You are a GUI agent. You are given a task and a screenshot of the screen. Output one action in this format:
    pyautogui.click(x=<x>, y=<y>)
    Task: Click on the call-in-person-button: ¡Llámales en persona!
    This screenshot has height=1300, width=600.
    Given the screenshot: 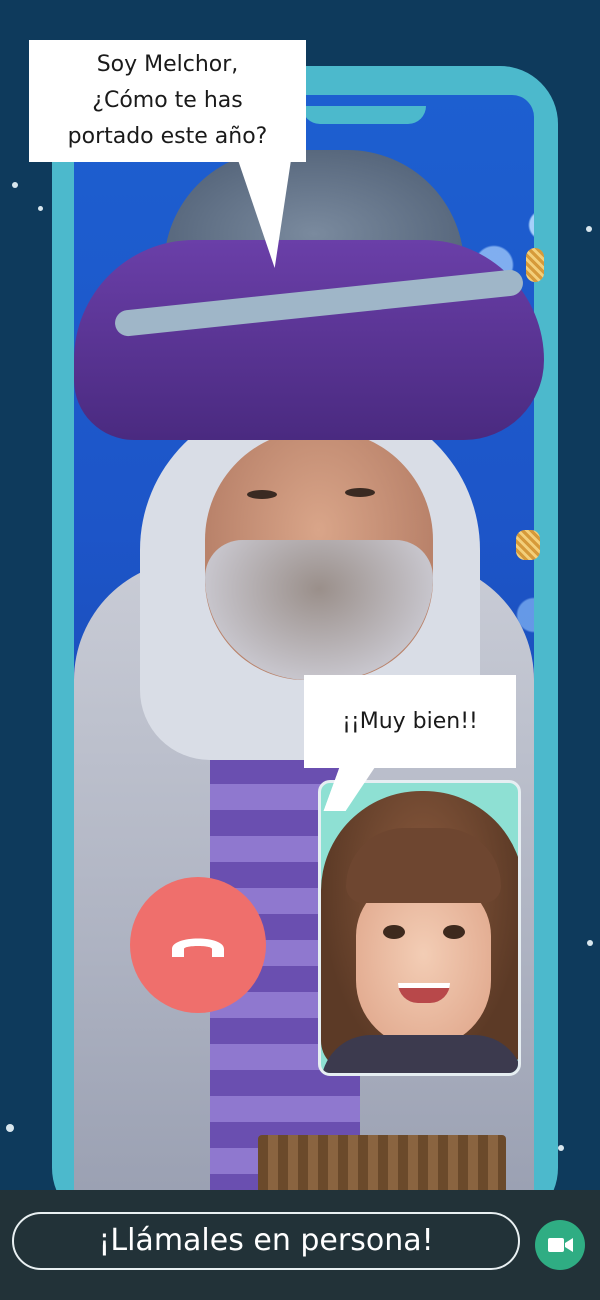 What is the action you would take?
    pyautogui.click(x=266, y=1241)
    